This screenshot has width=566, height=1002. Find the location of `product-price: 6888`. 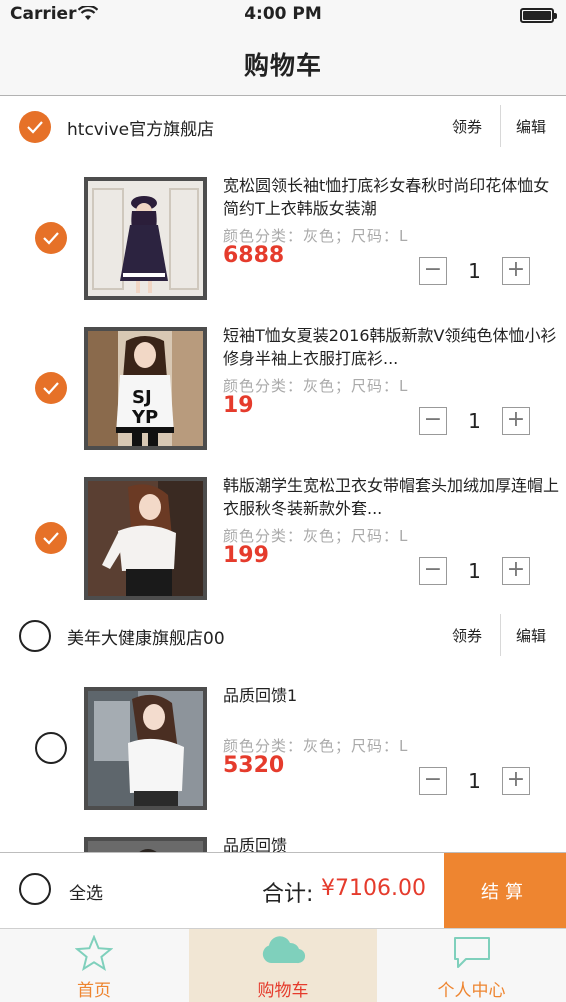

product-price: 6888 is located at coordinates (254, 255).